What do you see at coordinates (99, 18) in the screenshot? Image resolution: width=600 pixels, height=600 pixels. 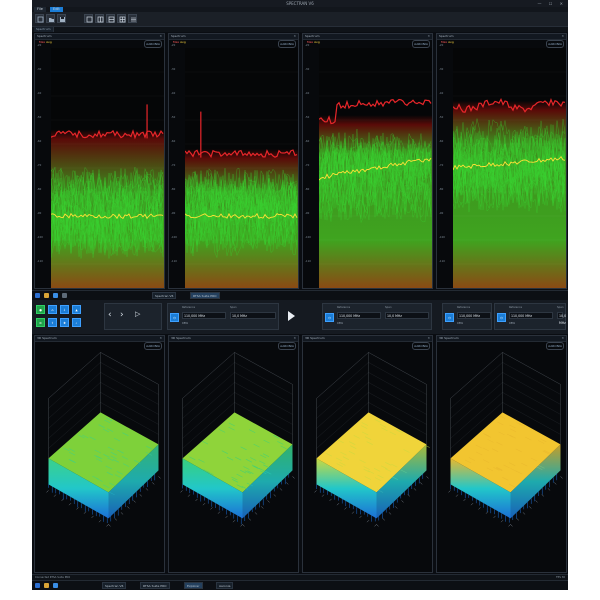 I see `layout-2-button` at bounding box center [99, 18].